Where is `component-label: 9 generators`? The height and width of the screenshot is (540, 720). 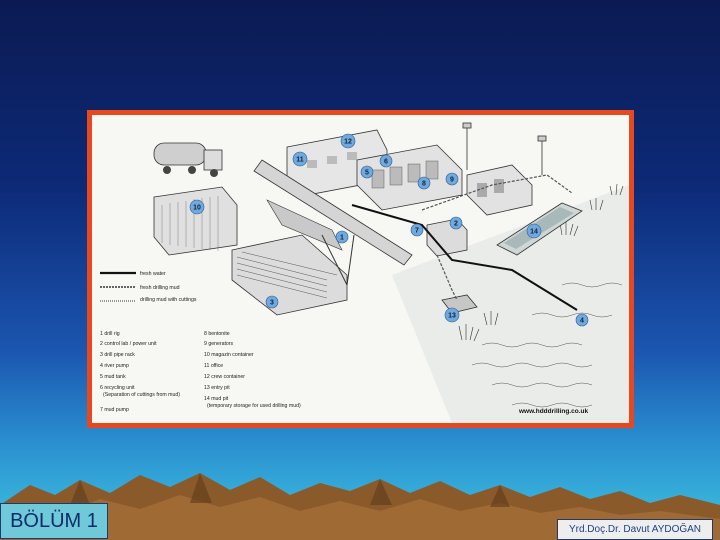
component-label: 9 generators is located at coordinates (219, 344).